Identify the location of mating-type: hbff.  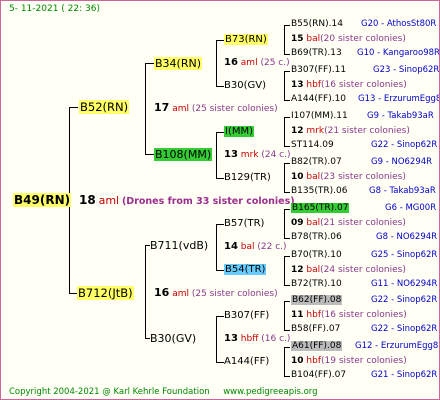
(249, 339).